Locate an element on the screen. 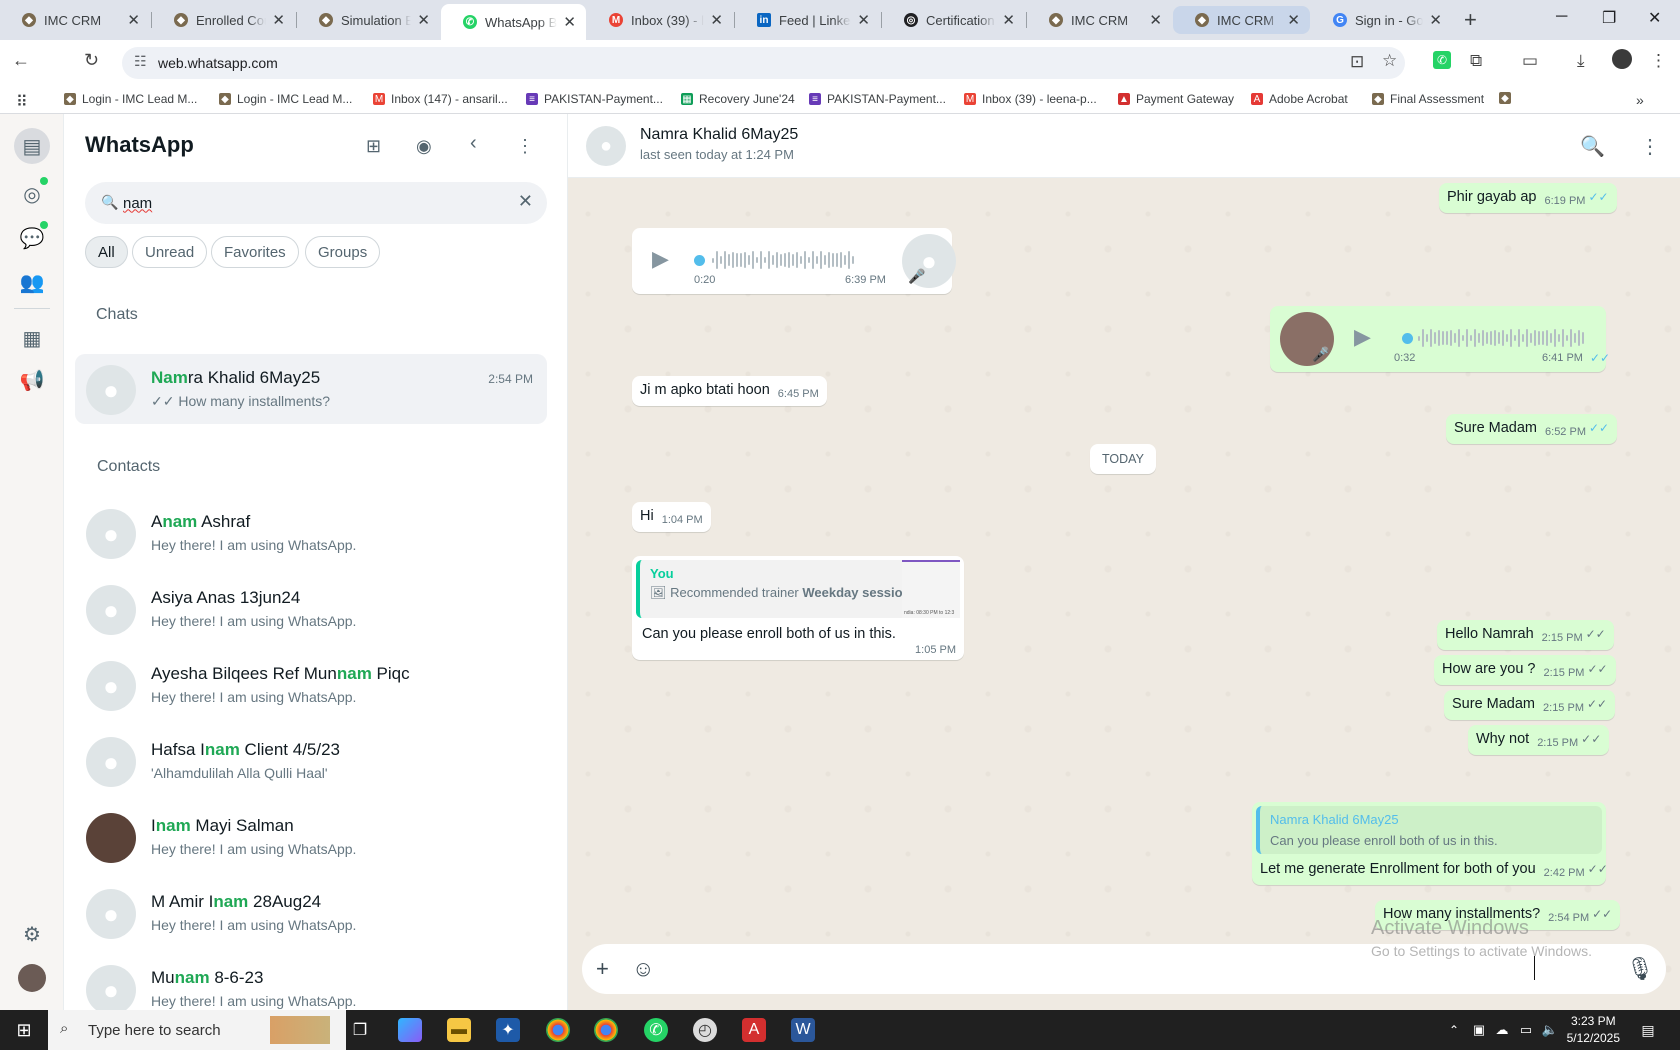 This screenshot has width=1680, height=1050. bookmark-item: ◆ Final Assessment is located at coordinates (1428, 99).